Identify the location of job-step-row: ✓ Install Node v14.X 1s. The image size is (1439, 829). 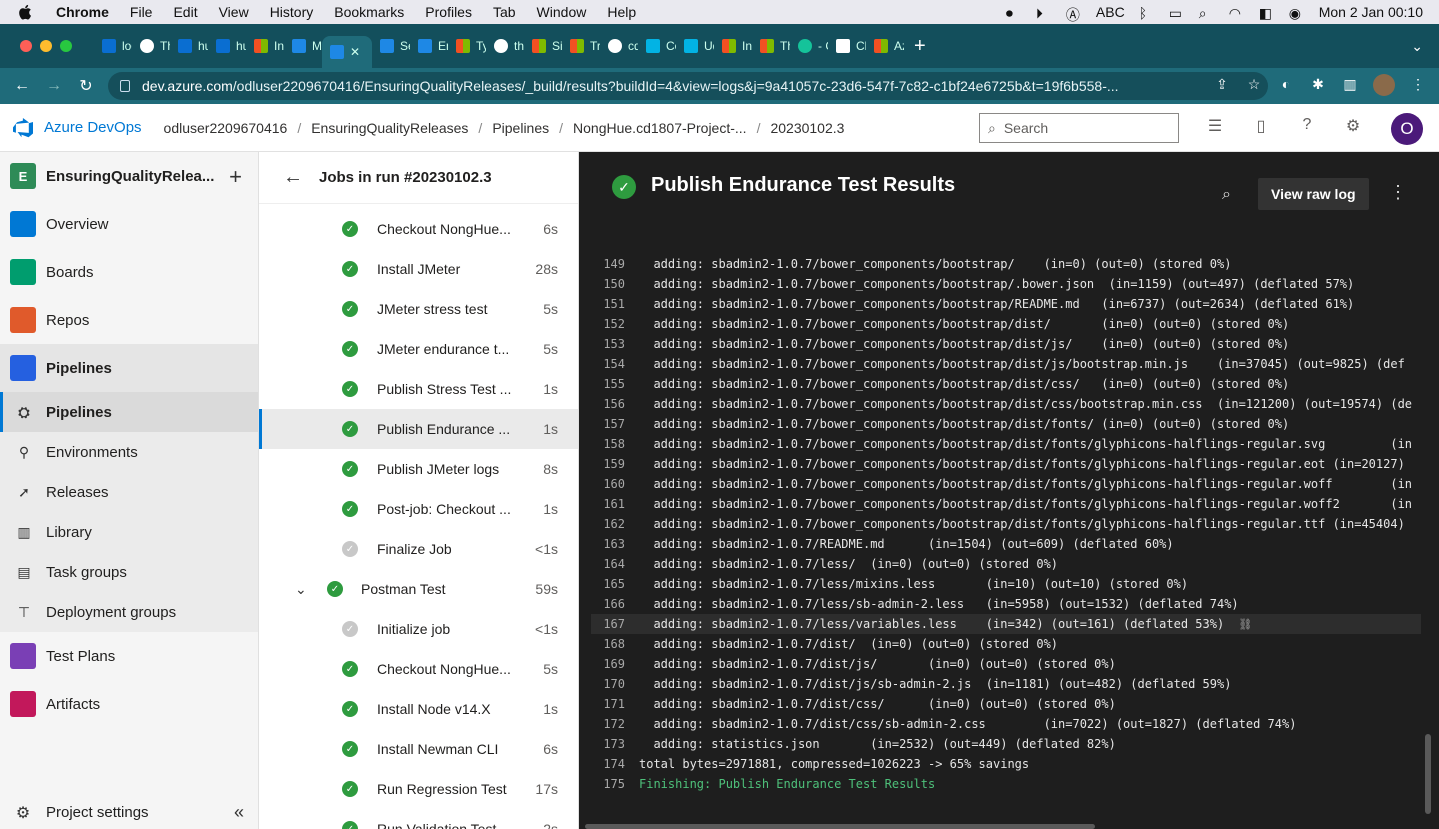
(418, 709).